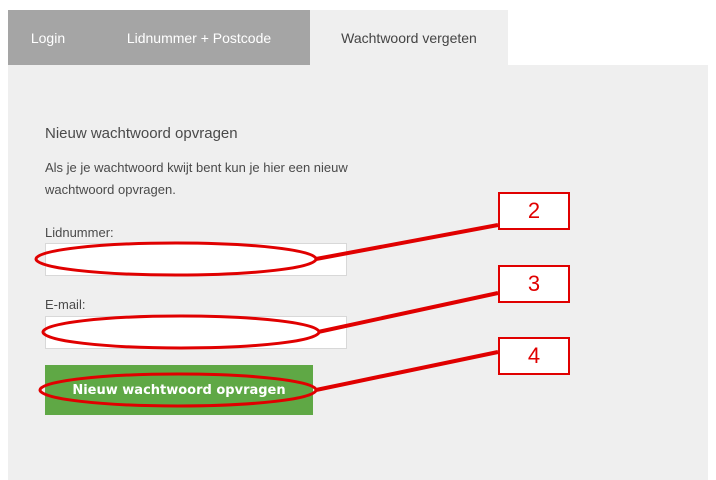  I want to click on tab-login: Login, so click(48, 37).